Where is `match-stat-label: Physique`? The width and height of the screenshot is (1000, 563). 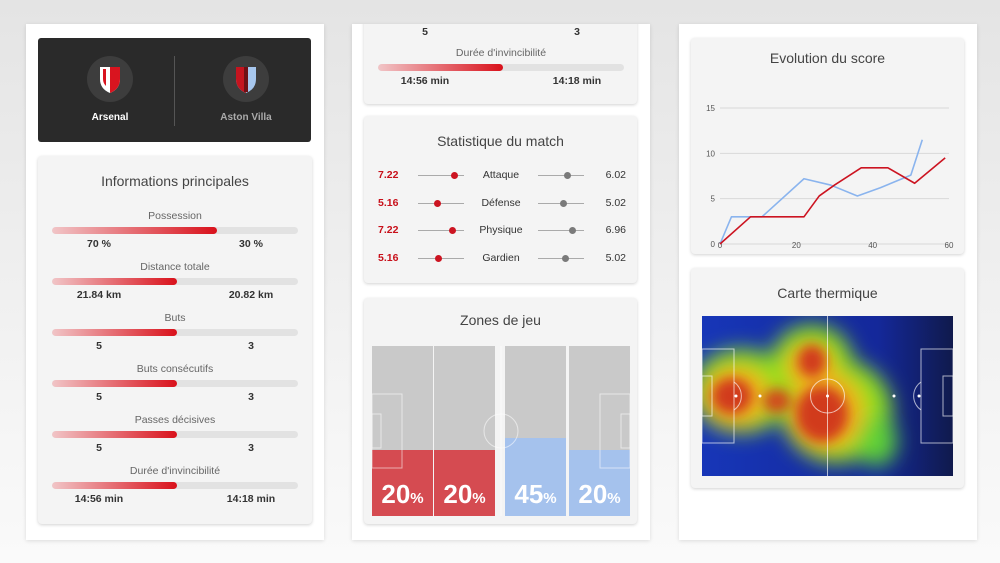 match-stat-label: Physique is located at coordinates (501, 230).